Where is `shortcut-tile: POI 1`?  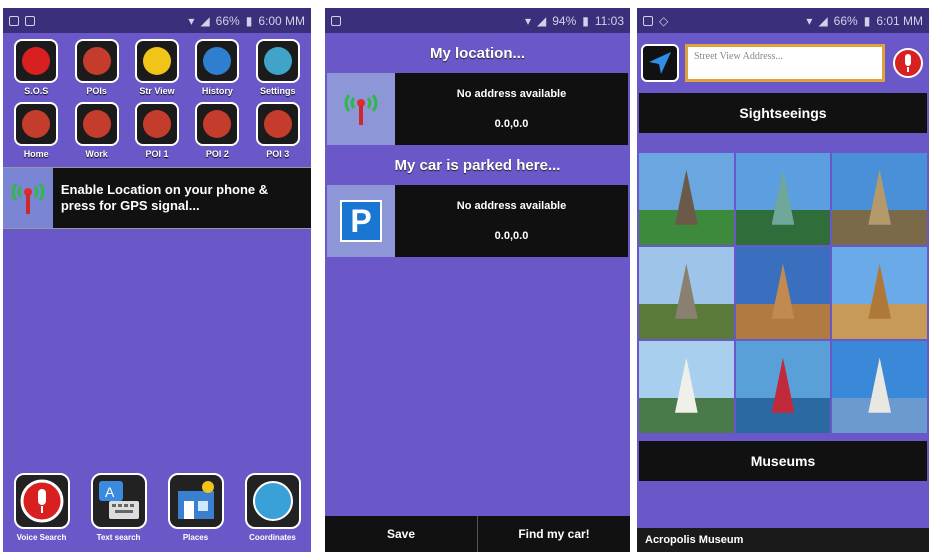 shortcut-tile: POI 1 is located at coordinates (157, 130).